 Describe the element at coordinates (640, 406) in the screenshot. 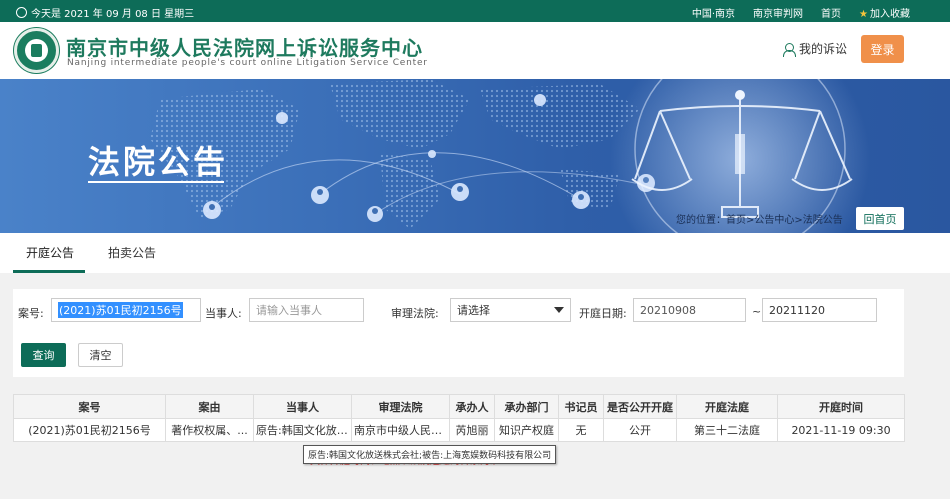

I see `col-public: 是否公开开庭` at that location.